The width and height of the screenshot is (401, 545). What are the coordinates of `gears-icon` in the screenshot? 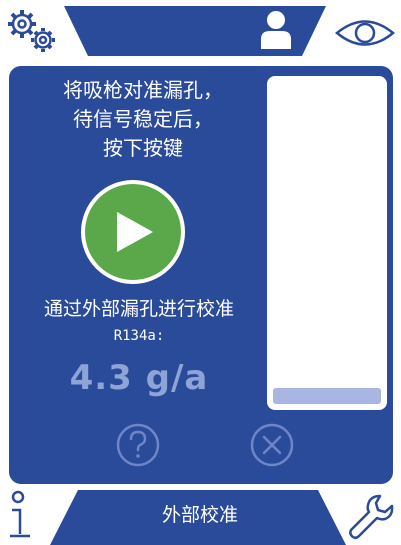 It's located at (33, 31).